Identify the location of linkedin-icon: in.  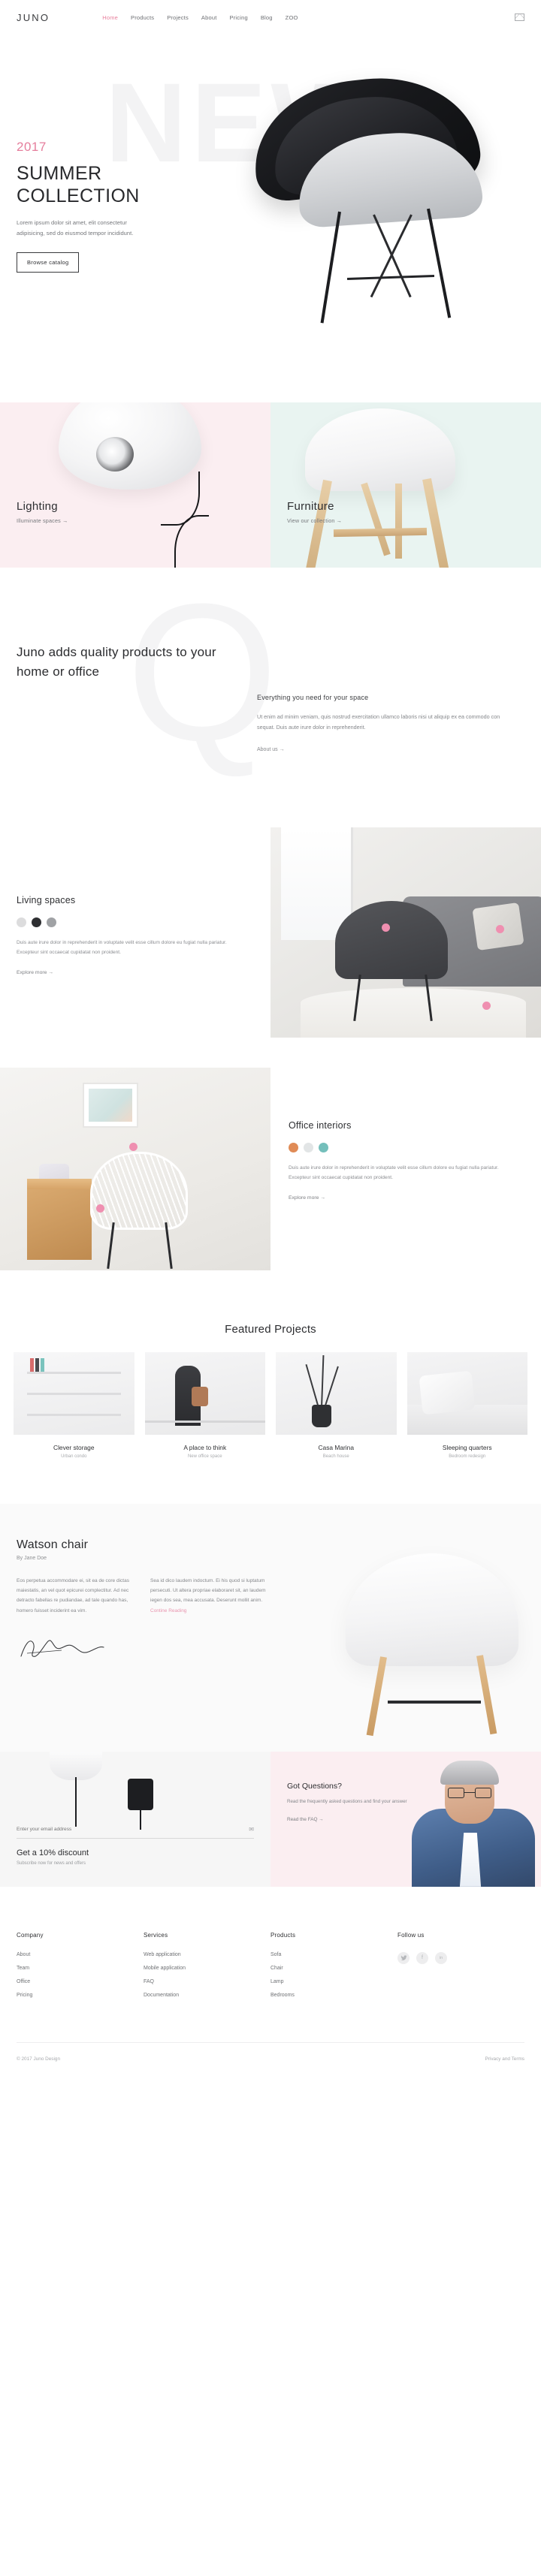
(441, 1957).